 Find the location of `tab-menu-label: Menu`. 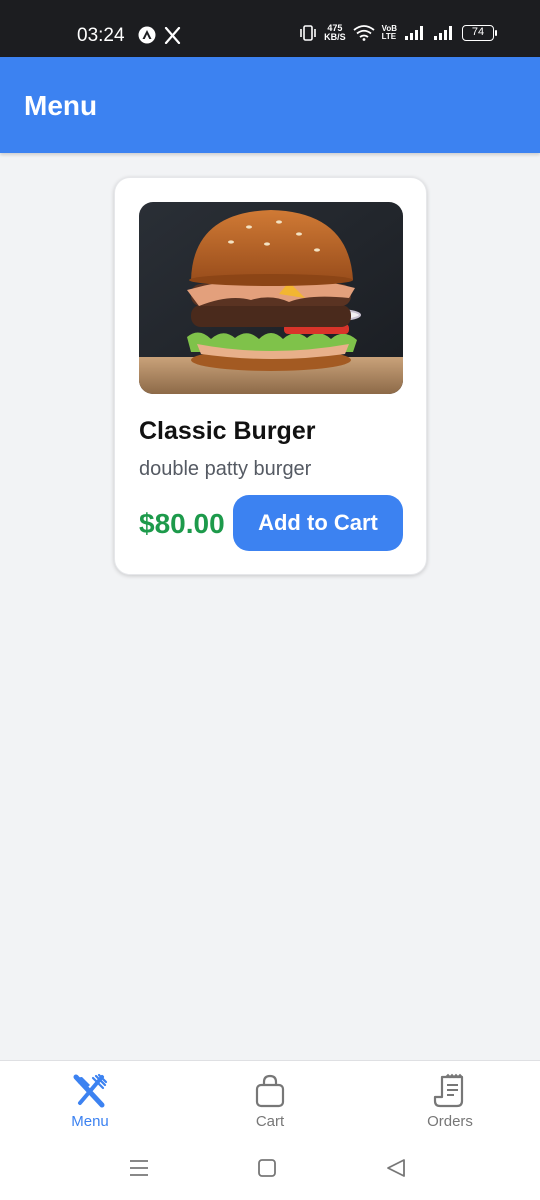

tab-menu-label: Menu is located at coordinates (90, 1121).